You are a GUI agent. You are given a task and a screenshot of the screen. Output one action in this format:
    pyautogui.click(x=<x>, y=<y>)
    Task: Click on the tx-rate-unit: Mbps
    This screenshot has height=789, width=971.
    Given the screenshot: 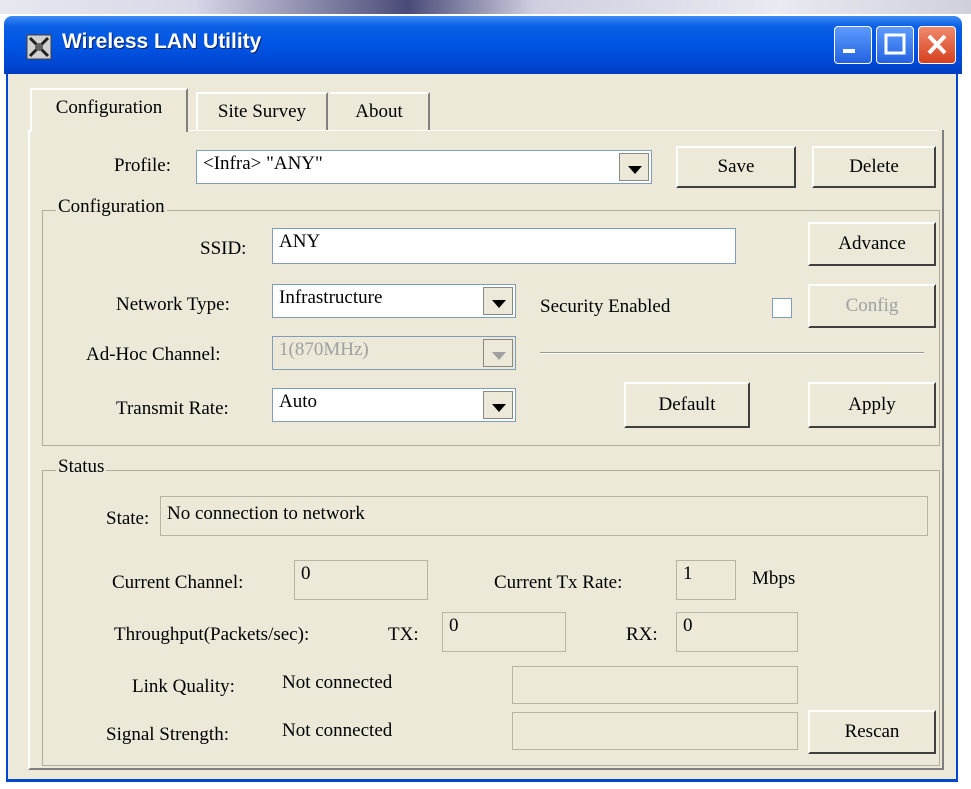 What is the action you would take?
    pyautogui.click(x=774, y=578)
    